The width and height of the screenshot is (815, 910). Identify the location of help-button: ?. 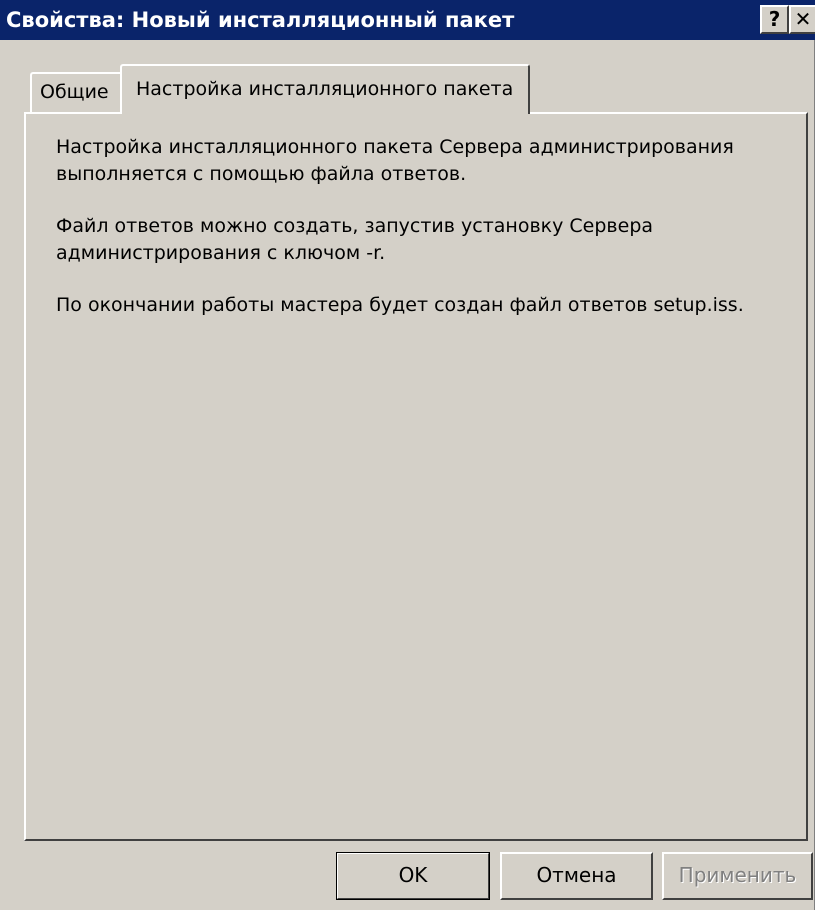
(774, 19).